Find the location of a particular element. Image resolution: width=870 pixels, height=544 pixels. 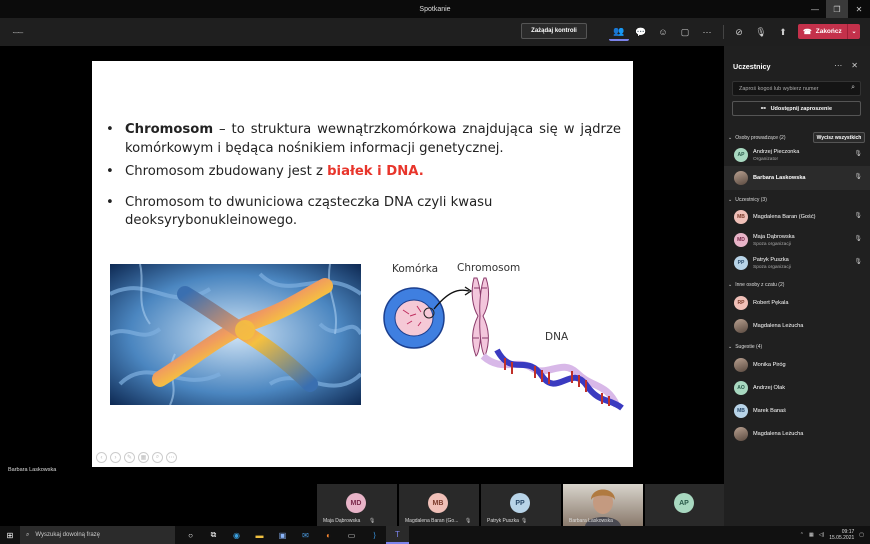

teams-icon: T is located at coordinates (397, 535).